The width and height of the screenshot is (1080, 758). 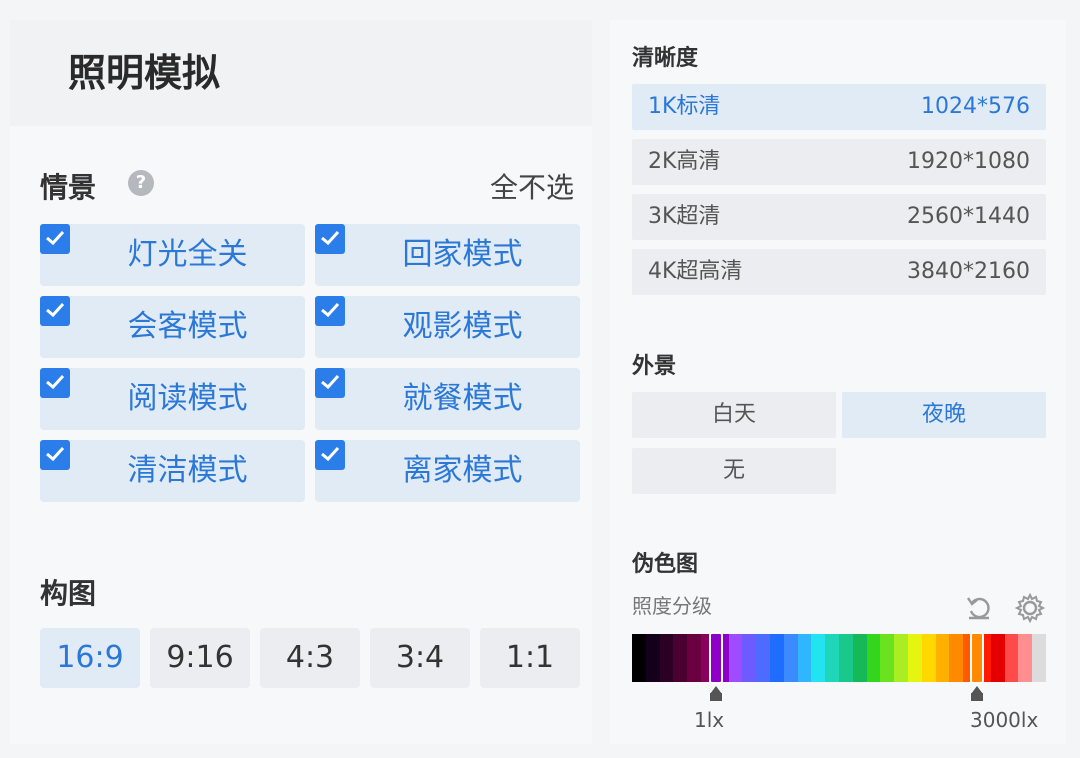 I want to click on max-threshold-handle, so click(x=977, y=658).